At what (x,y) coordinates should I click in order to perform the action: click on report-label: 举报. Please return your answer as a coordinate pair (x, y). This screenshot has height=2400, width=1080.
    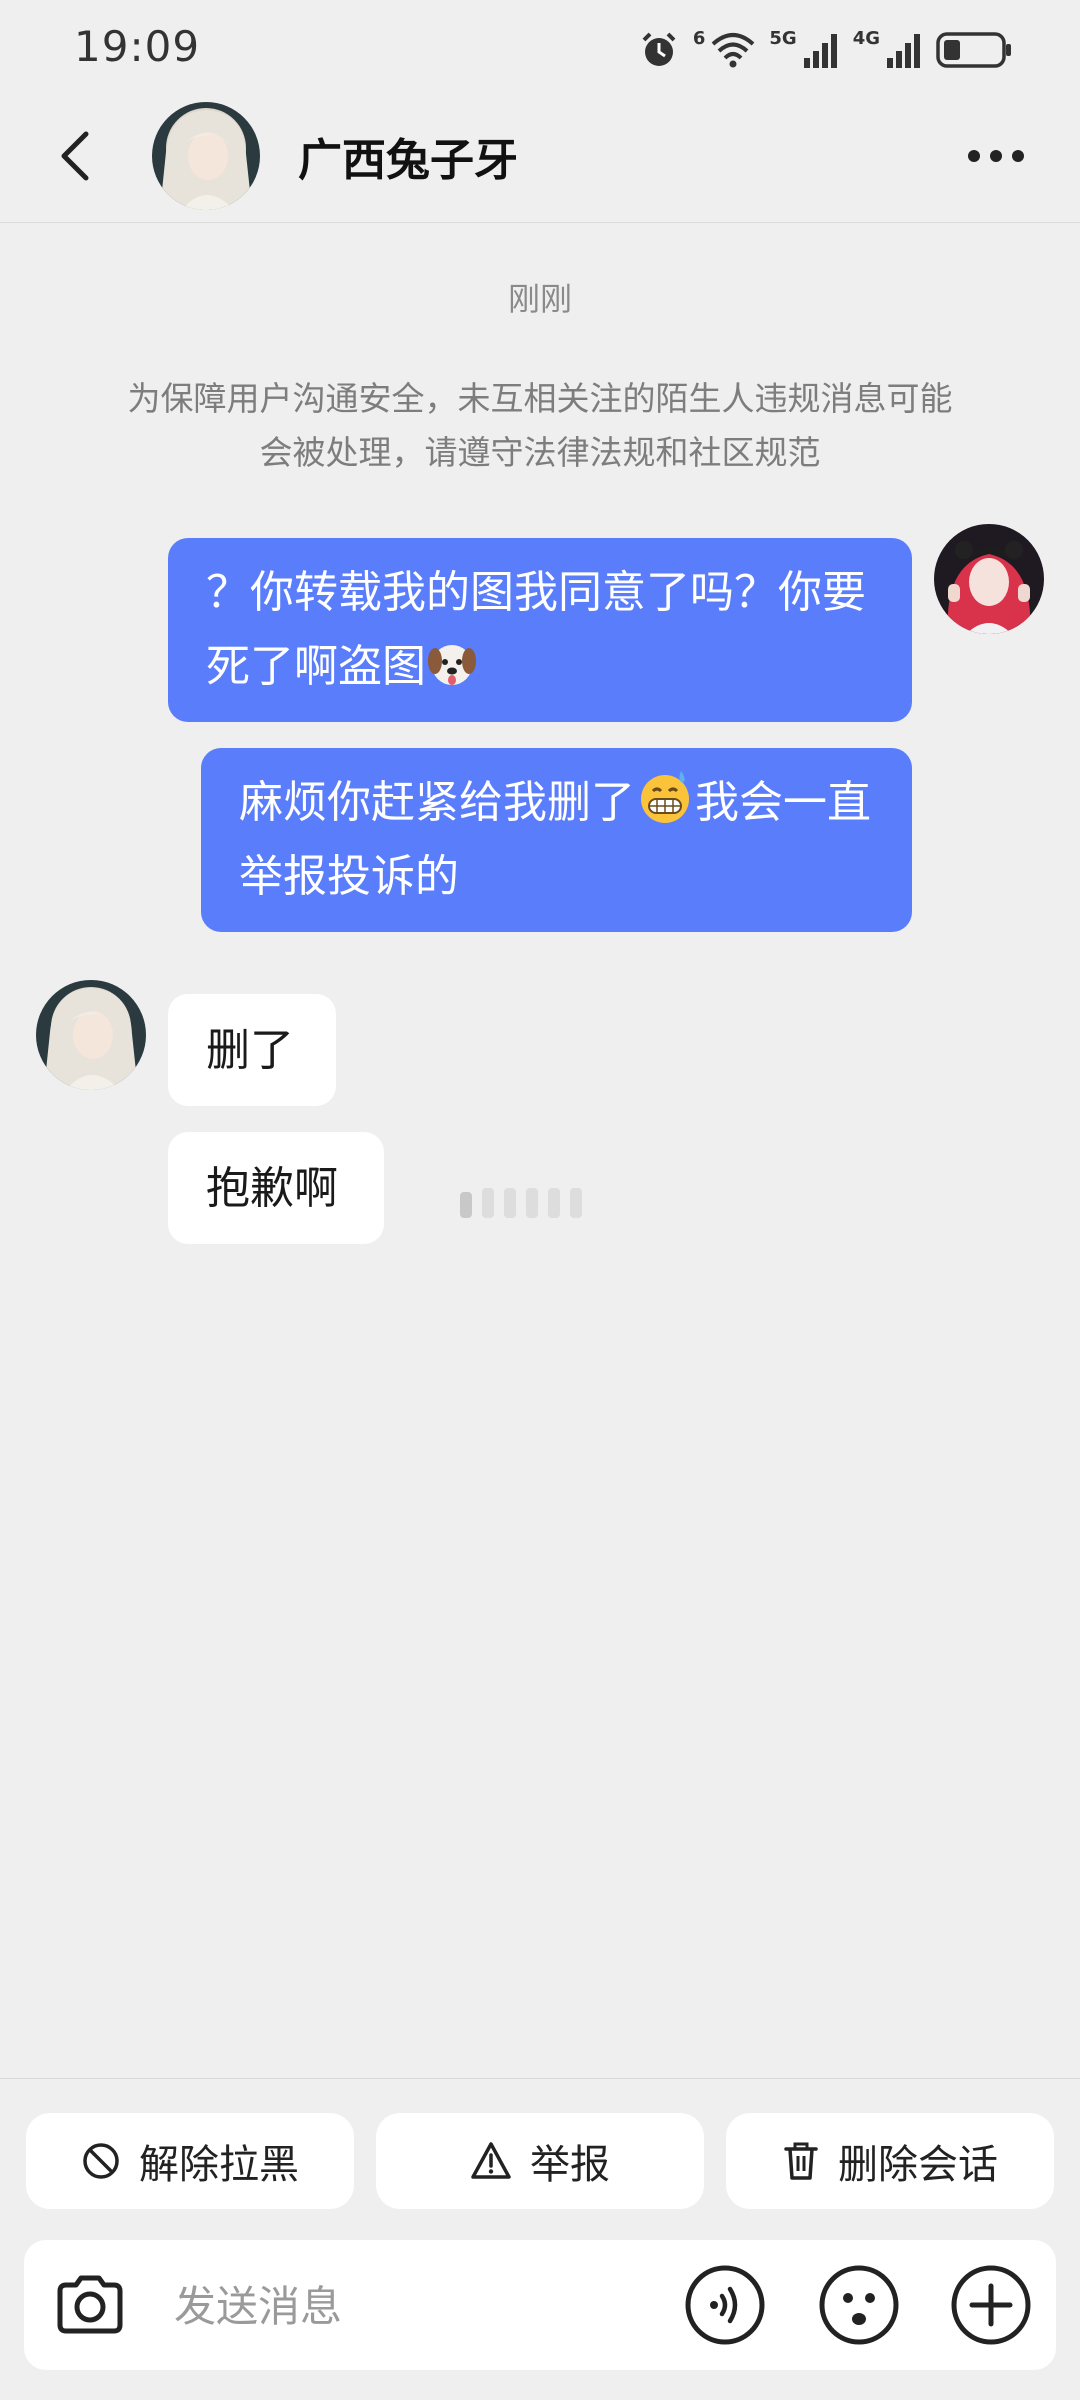
    Looking at the image, I should click on (570, 2165).